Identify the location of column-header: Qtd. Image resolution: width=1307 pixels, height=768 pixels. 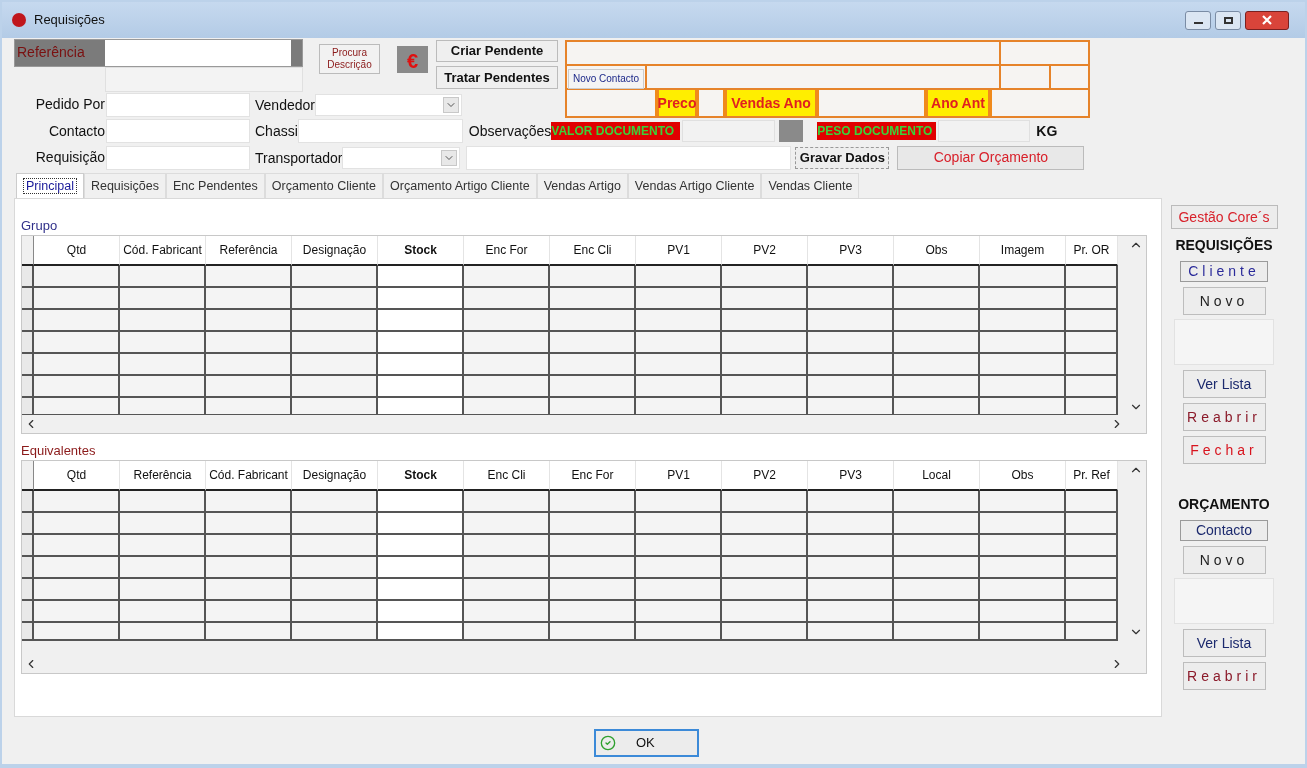
(77, 476).